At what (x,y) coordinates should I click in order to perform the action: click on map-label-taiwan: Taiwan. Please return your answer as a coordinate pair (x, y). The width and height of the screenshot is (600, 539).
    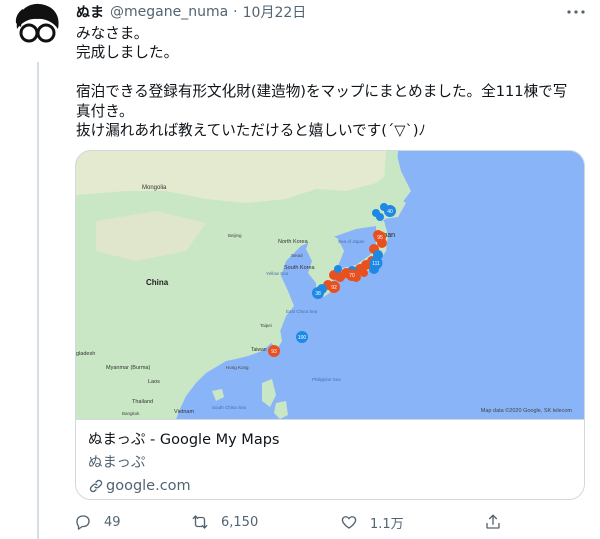
    Looking at the image, I should click on (259, 350).